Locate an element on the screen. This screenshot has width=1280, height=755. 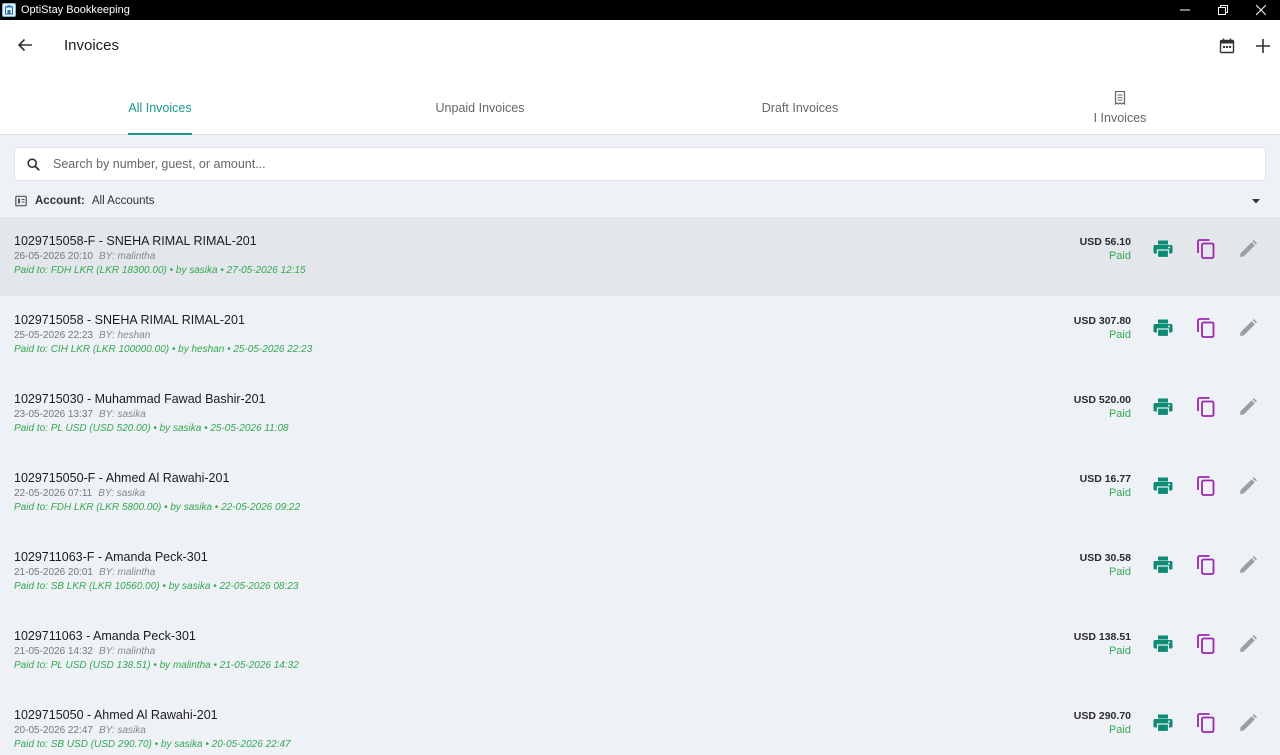
invoice-date: 25-05-2026 22:23 is located at coordinates (53, 335).